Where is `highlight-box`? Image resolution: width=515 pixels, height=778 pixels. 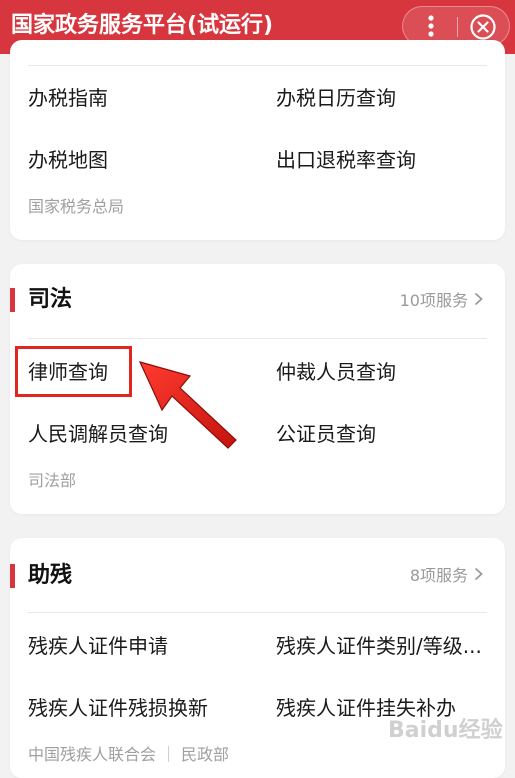 highlight-box is located at coordinates (73, 371).